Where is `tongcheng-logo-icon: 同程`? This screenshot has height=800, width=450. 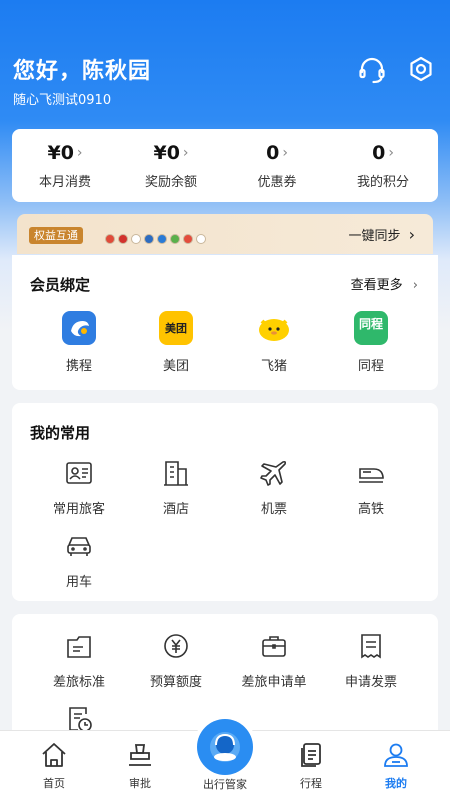 tongcheng-logo-icon: 同程 is located at coordinates (371, 328).